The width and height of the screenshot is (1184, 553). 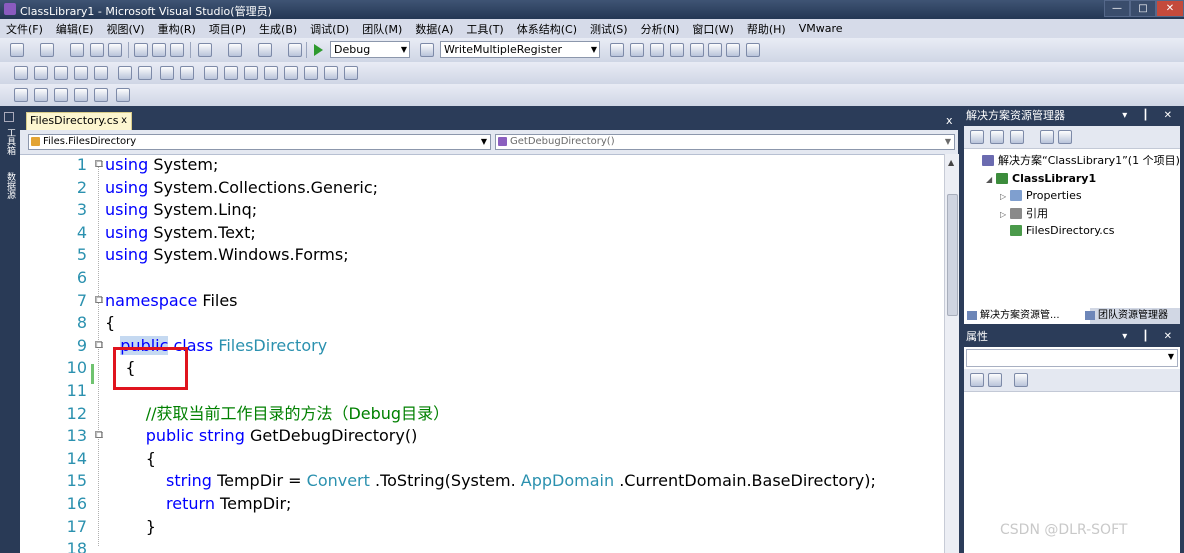 I want to click on properties-window-icon, so click(x=657, y=50).